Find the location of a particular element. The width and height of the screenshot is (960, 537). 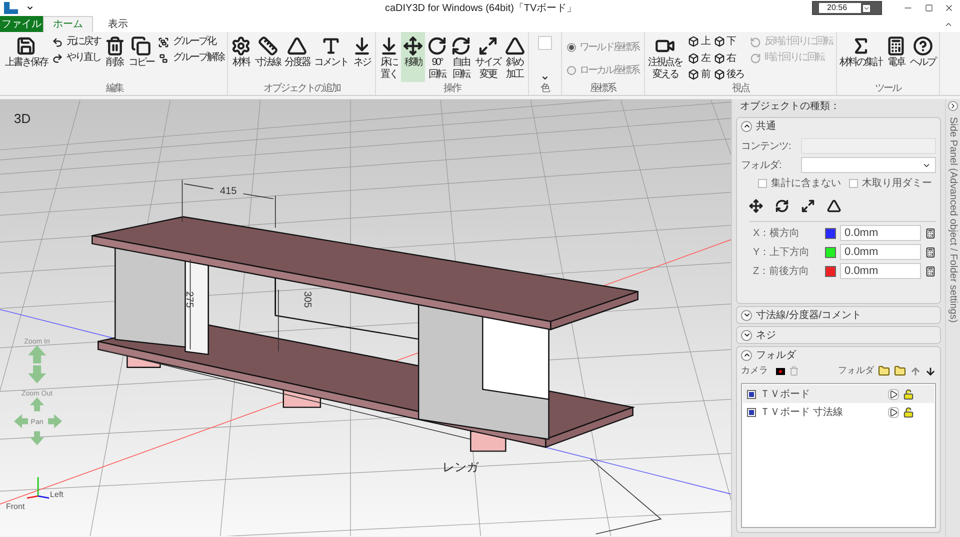

ribbon-button: 移動 is located at coordinates (413, 57).